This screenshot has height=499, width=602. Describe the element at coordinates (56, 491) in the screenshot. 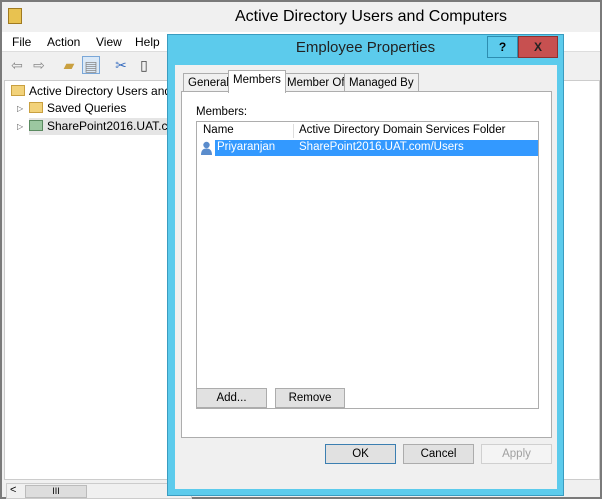

I see `scroll-thumb: III` at that location.